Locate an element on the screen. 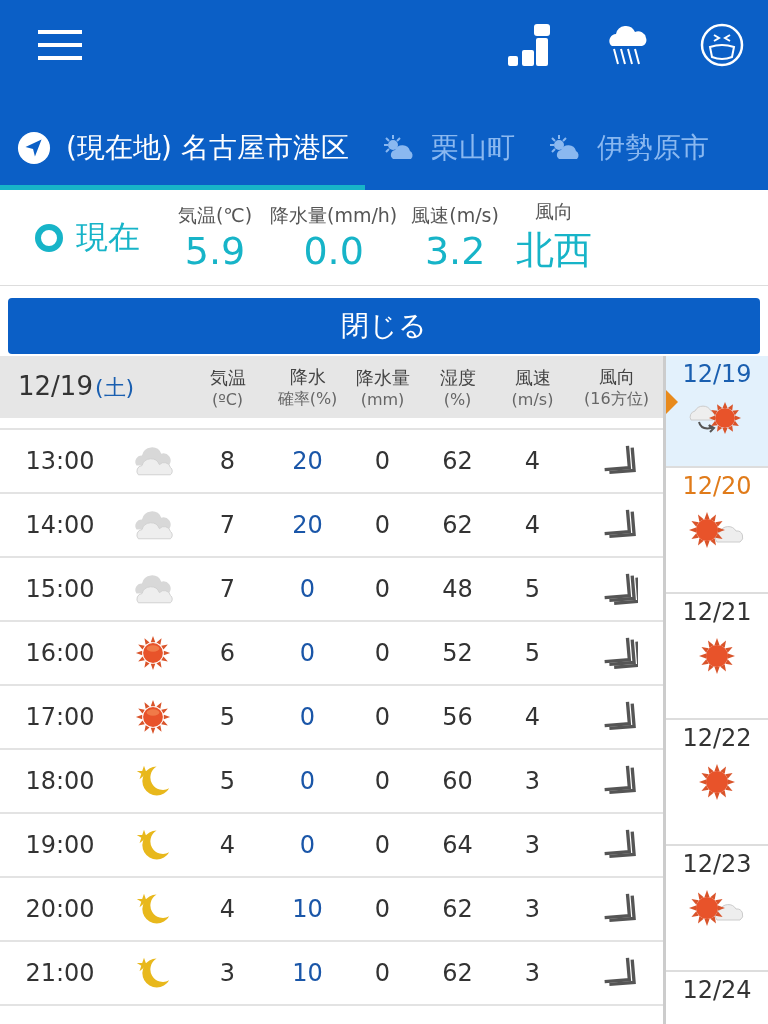 This screenshot has height=1024, width=768. humidity-cell-text: 60 is located at coordinates (457, 781).